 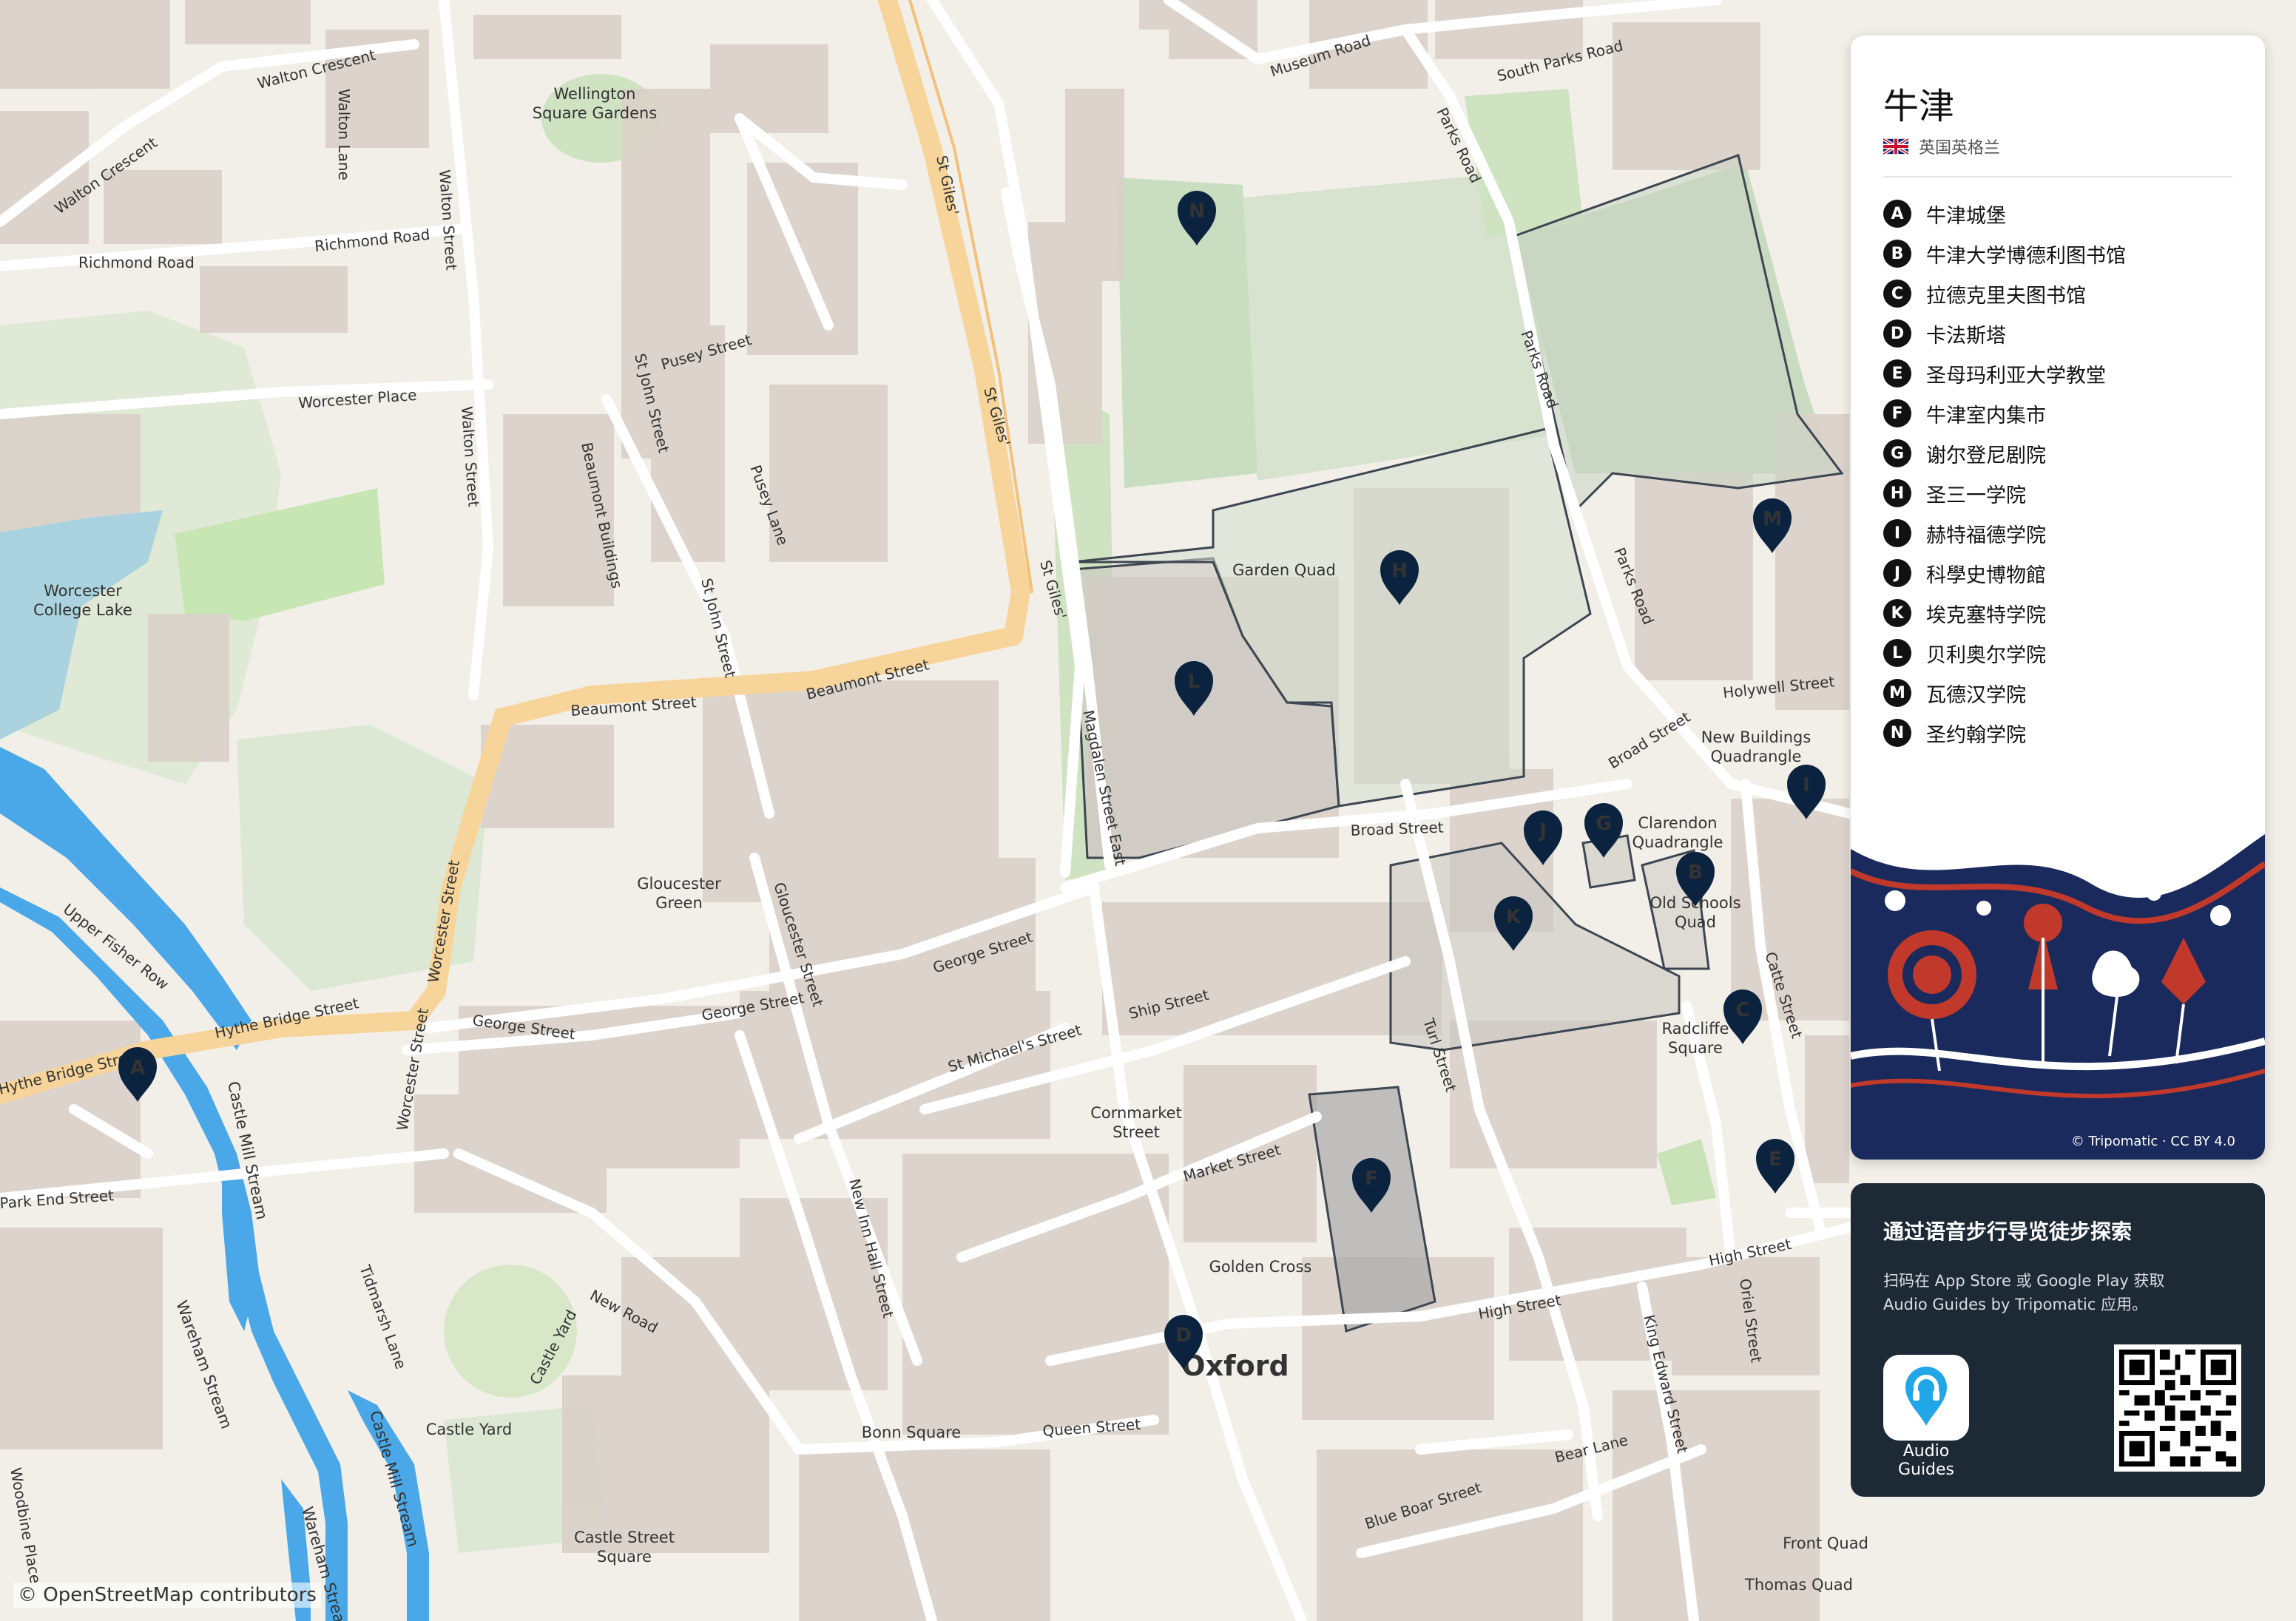 What do you see at coordinates (1986, 655) in the screenshot?
I see `poi-name: 贝利奥尔学院` at bounding box center [1986, 655].